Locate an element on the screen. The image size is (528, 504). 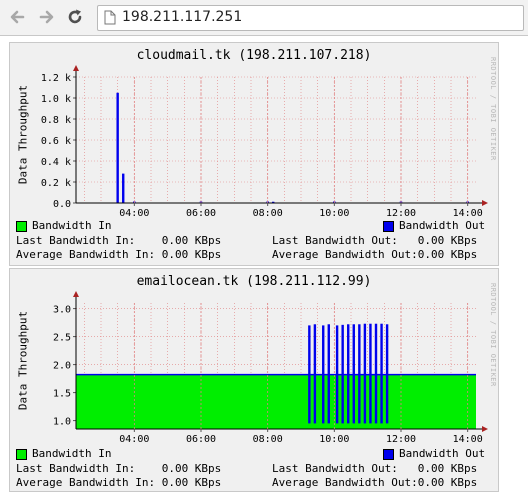
y-tick-label: 0.8 k is located at coordinates (56, 120).